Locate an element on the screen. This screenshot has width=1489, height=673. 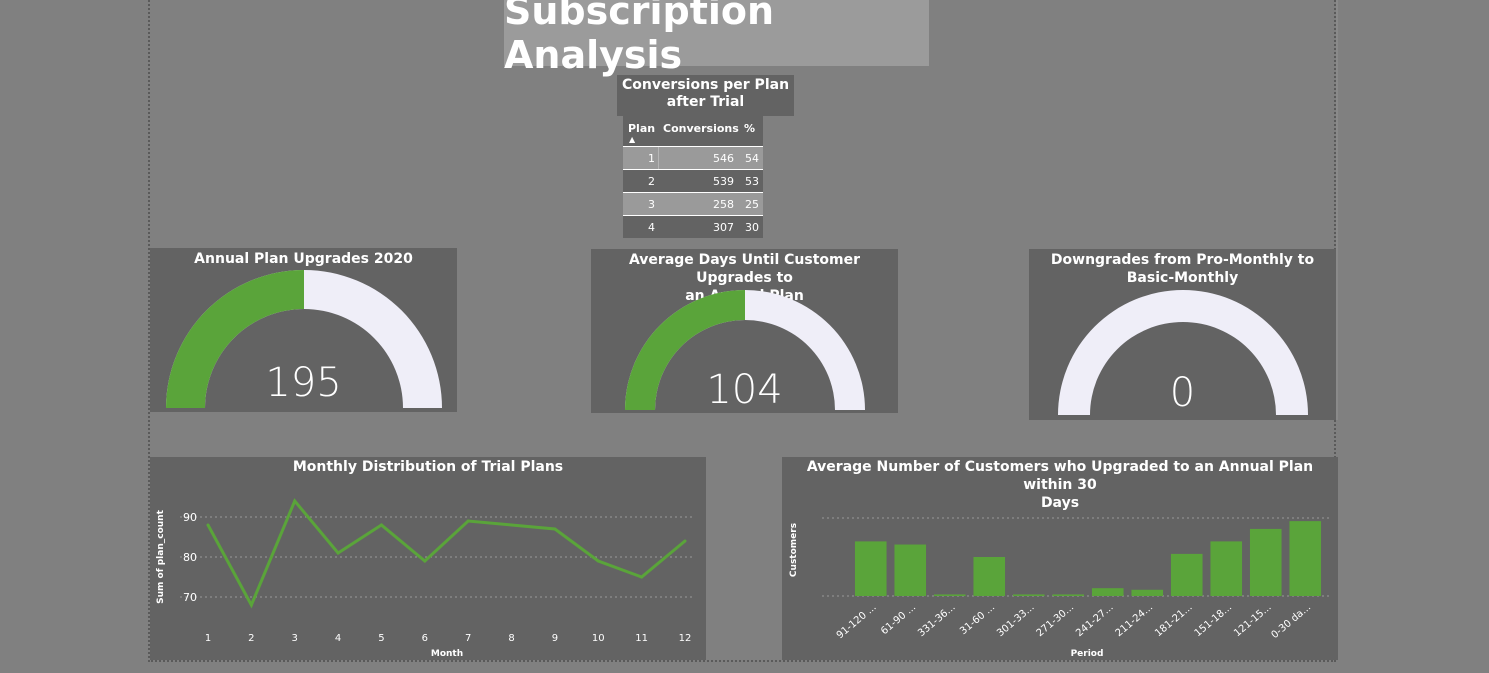
y-axis-label: Sum of plan_count is located at coordinates (161, 556).